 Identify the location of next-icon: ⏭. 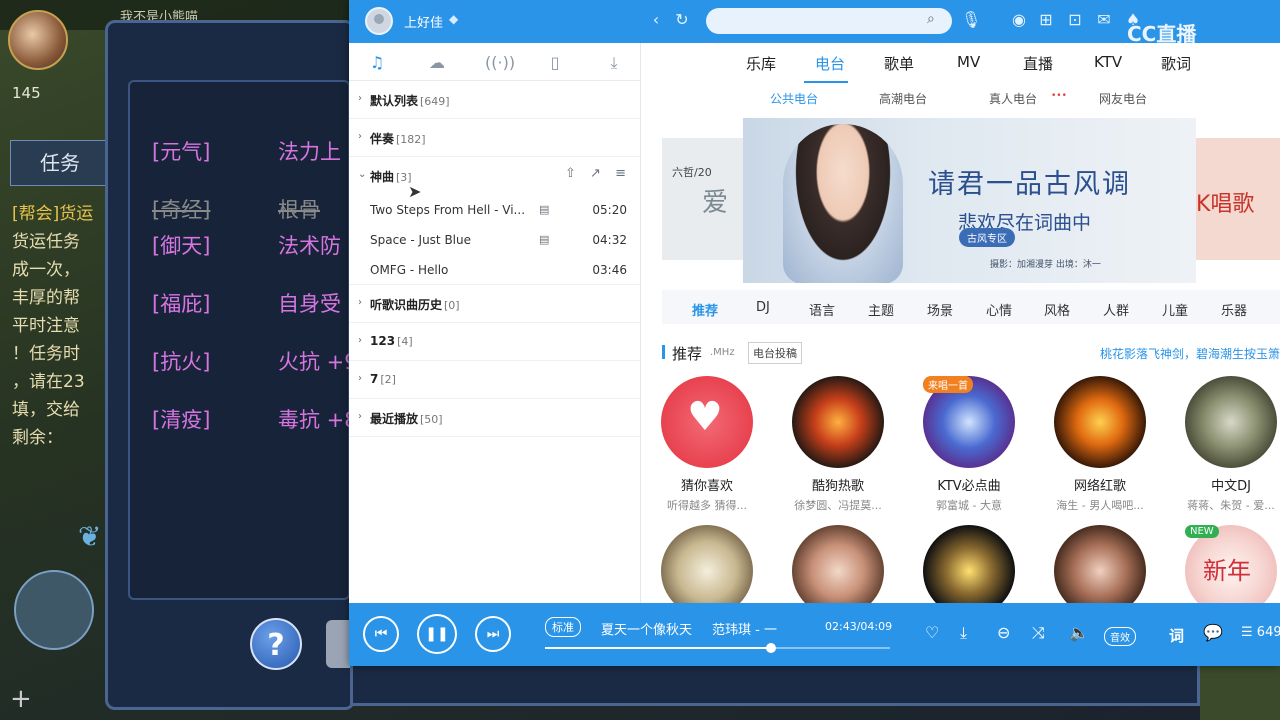
(493, 634).